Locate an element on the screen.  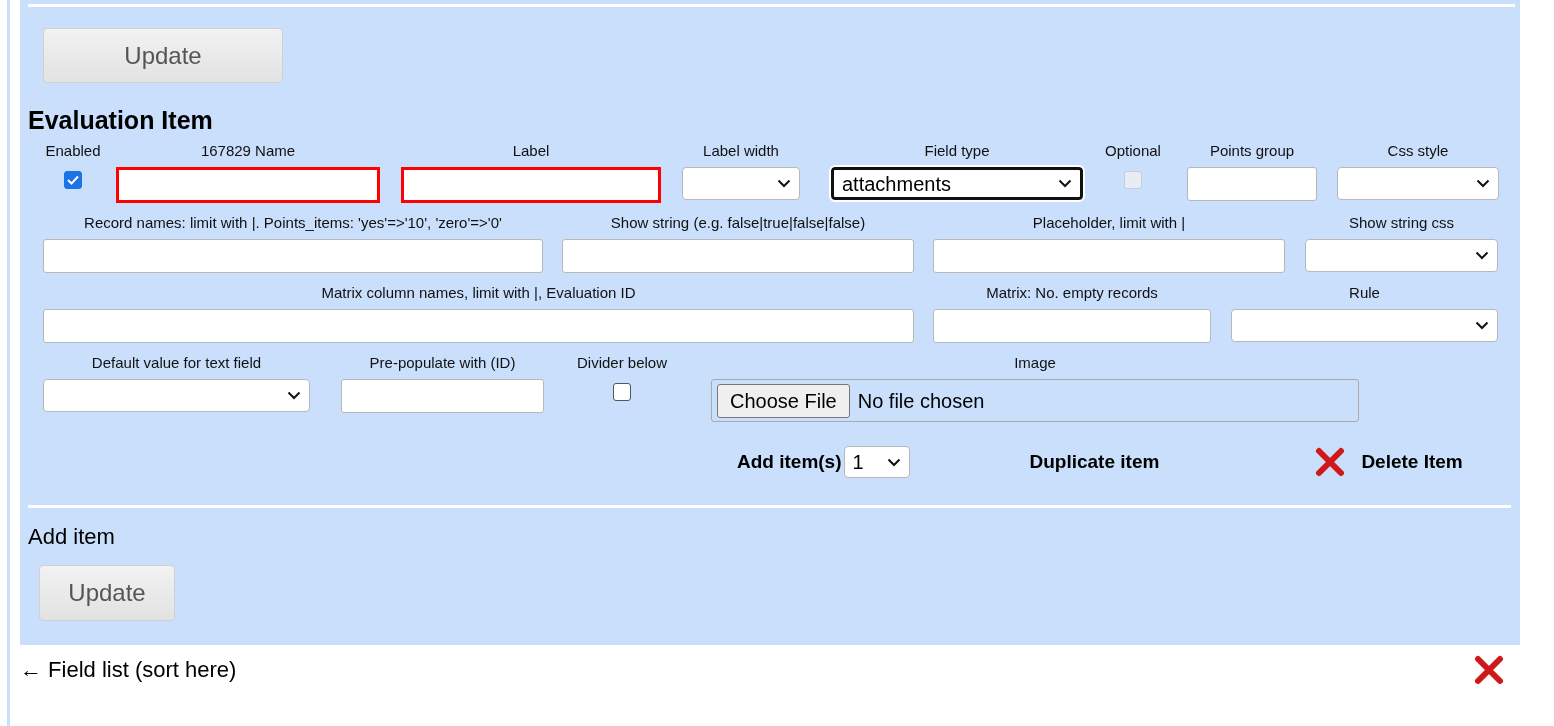
field-label: Default value for text field is located at coordinates (176, 363).